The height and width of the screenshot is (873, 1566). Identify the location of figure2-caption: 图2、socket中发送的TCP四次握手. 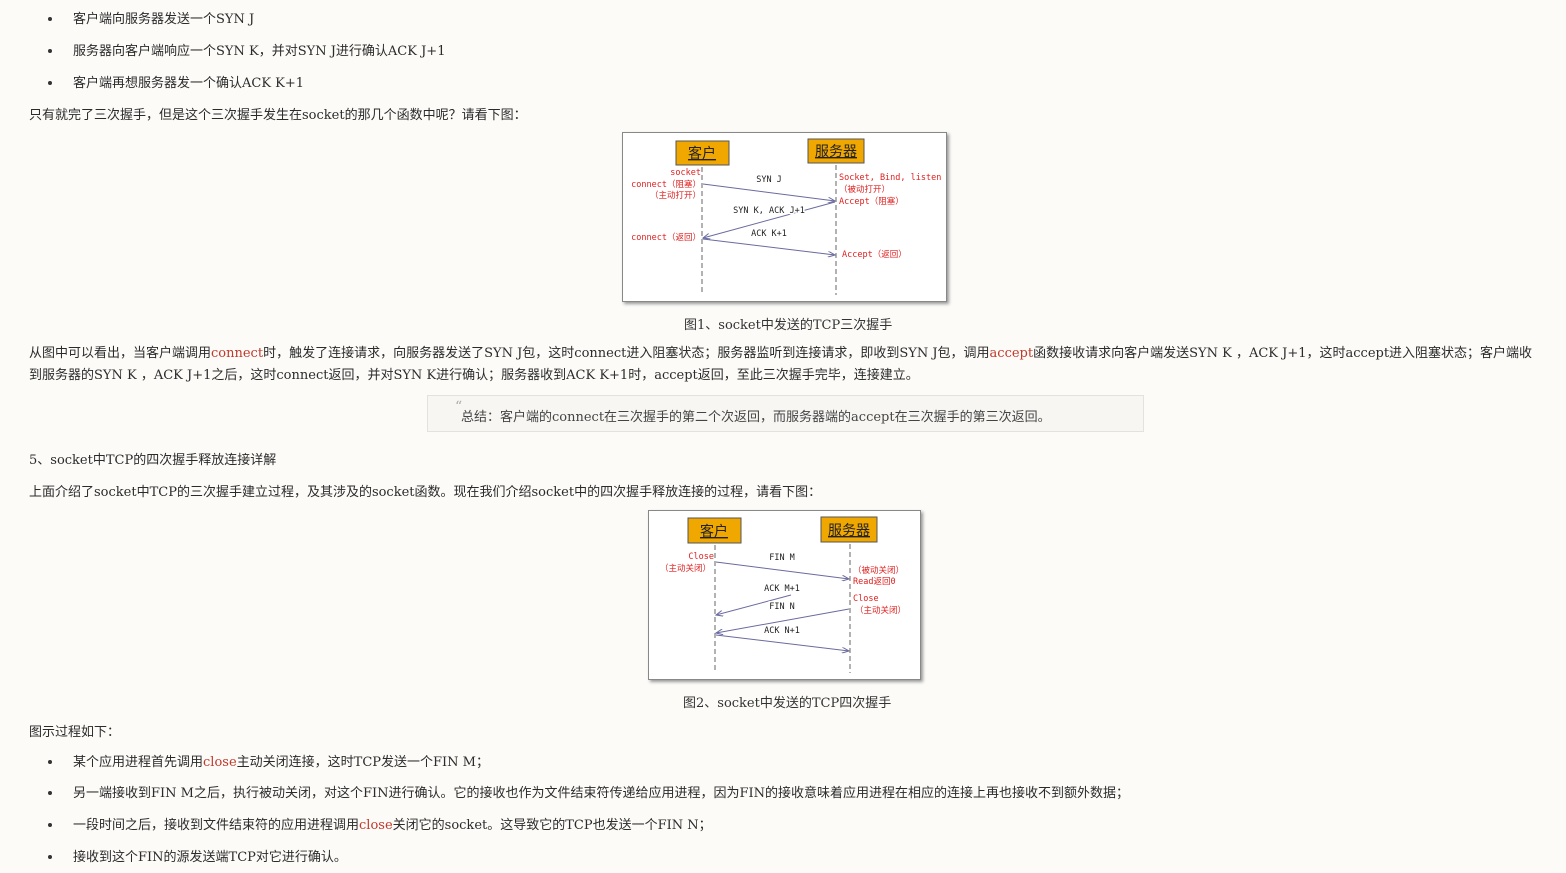
(787, 703).